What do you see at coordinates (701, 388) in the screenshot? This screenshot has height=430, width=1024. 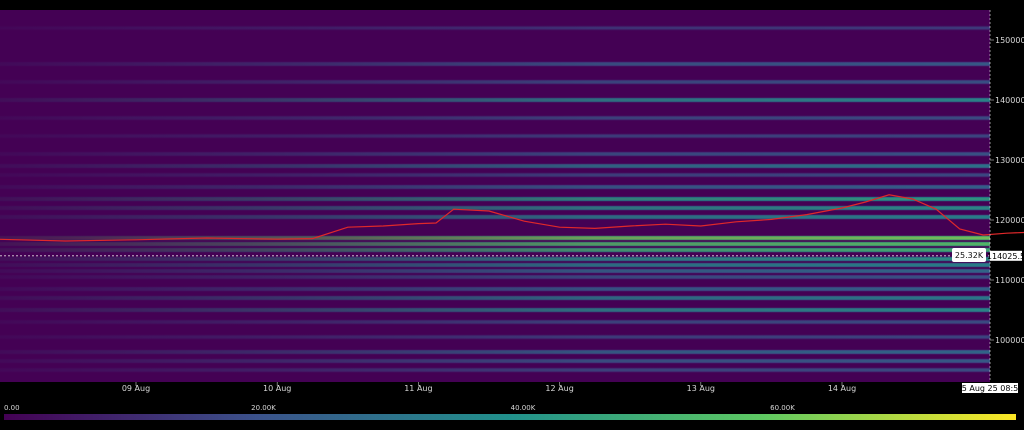 I see `x-tick-label-4: 13 Aug` at bounding box center [701, 388].